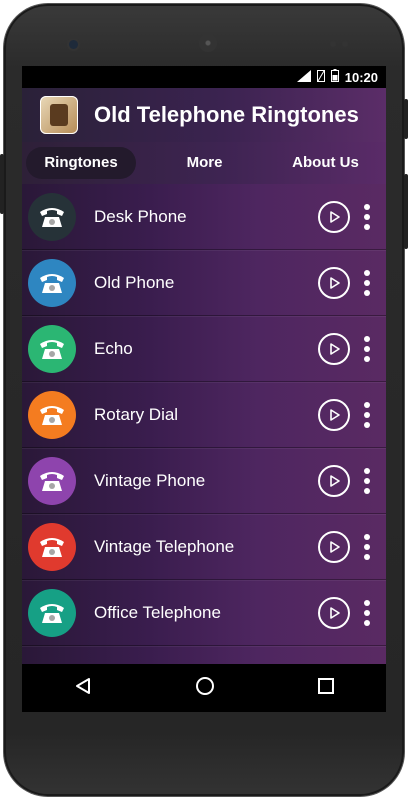 This screenshot has height=800, width=408. Describe the element at coordinates (59, 115) in the screenshot. I see `vintage-telephone-icon` at that location.